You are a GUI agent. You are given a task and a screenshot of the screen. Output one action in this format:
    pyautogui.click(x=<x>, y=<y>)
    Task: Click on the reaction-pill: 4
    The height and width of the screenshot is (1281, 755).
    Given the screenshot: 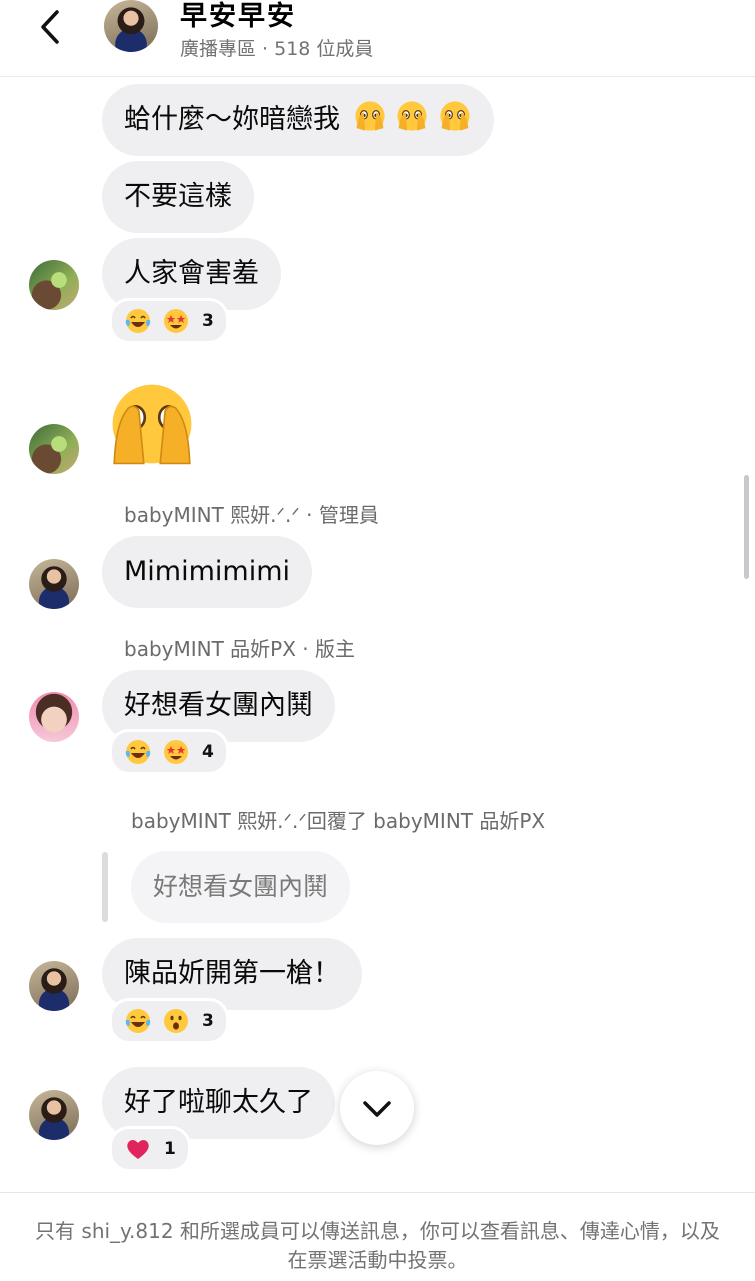 What is the action you would take?
    pyautogui.click(x=169, y=752)
    